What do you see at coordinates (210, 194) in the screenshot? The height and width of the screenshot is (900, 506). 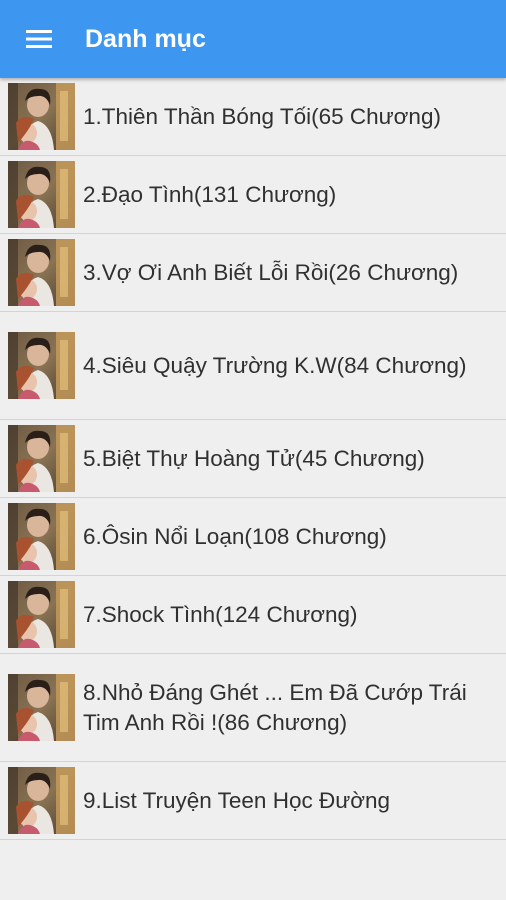 I see `list-item-label: 2.Đạo Tình(131 Chương)` at bounding box center [210, 194].